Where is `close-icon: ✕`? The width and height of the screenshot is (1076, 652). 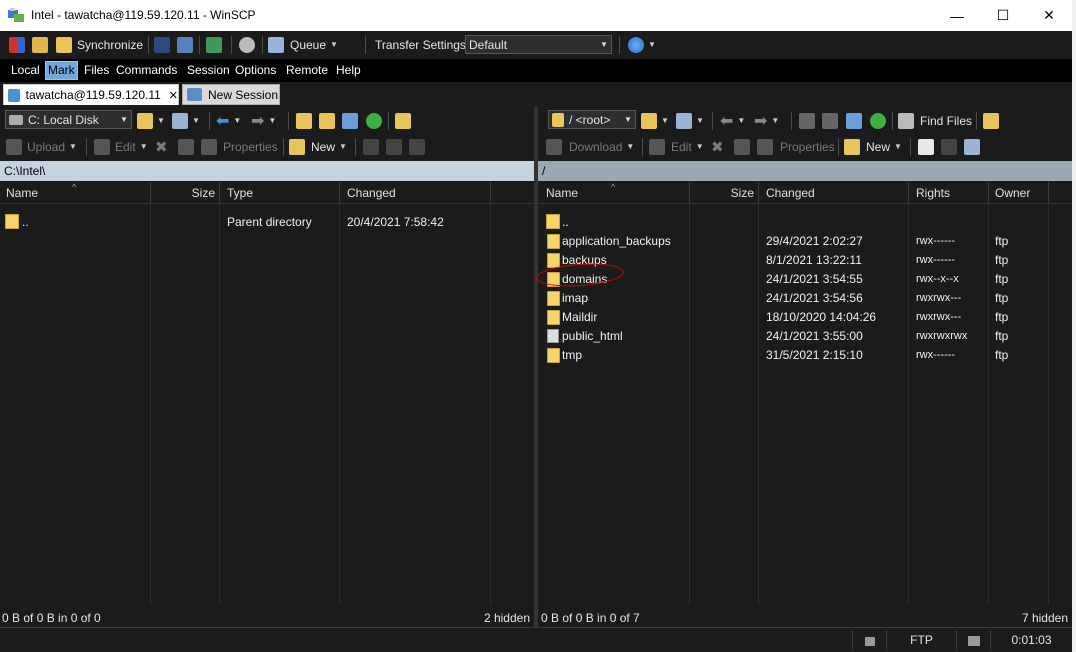
close-icon: ✕ is located at coordinates (173, 95).